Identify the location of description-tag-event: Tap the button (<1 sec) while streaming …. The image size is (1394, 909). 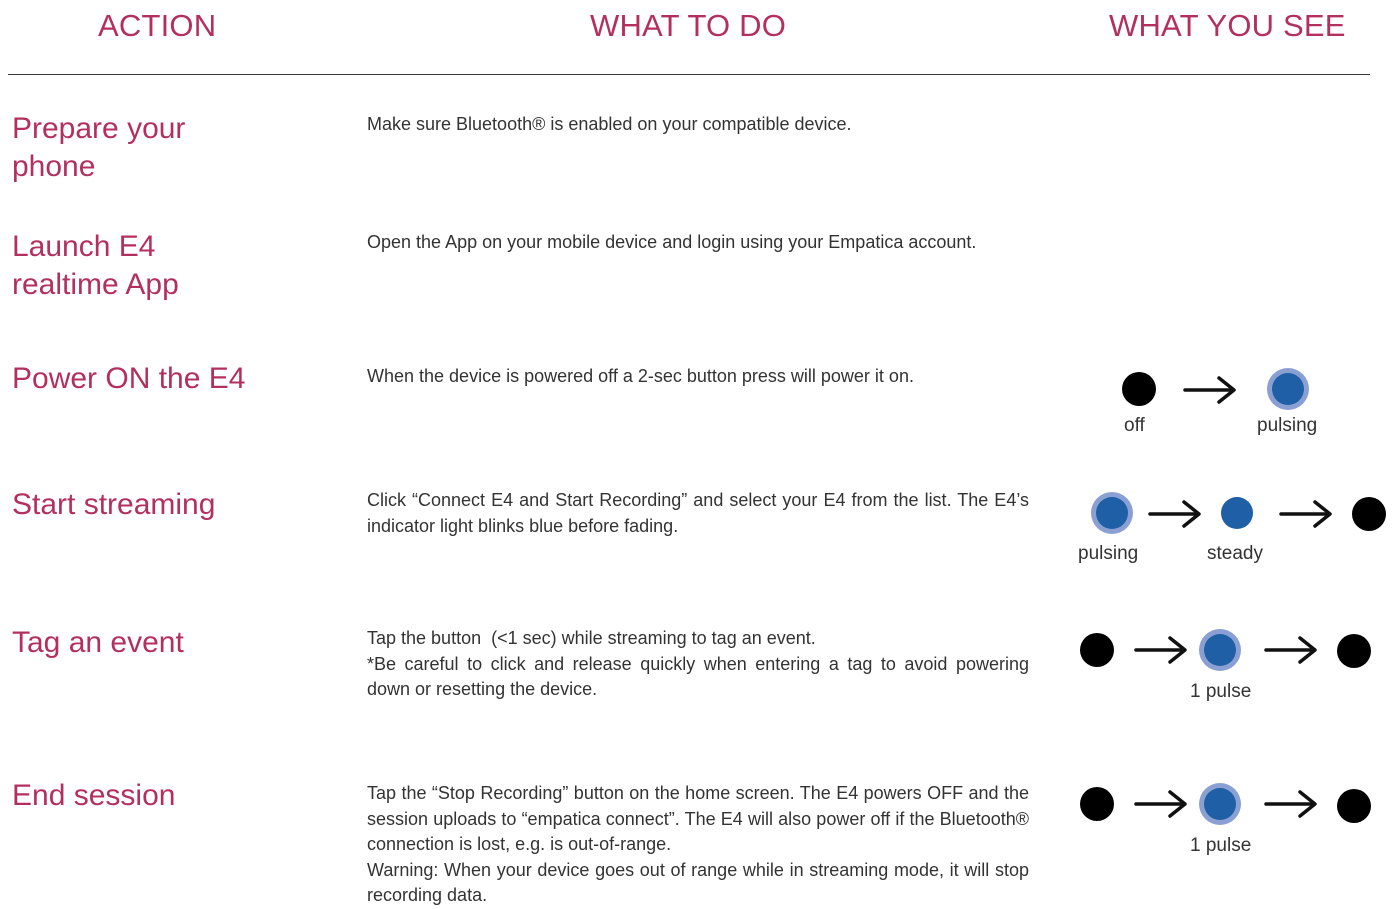
(698, 664).